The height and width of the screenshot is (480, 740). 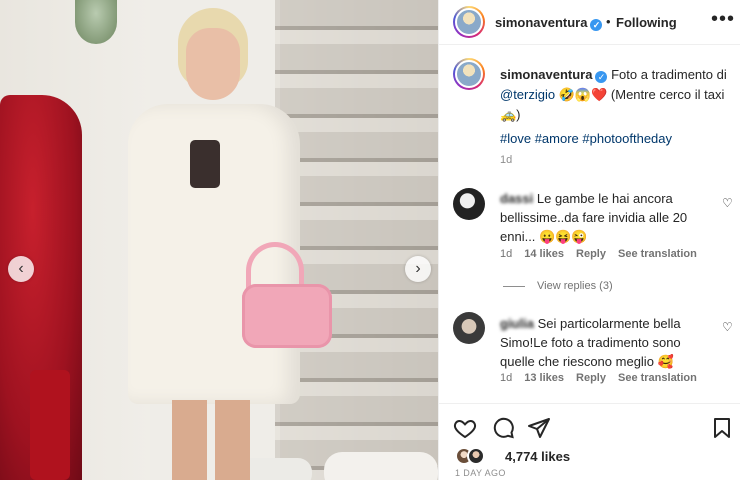 What do you see at coordinates (211, 440) in the screenshot?
I see `photo-legs` at bounding box center [211, 440].